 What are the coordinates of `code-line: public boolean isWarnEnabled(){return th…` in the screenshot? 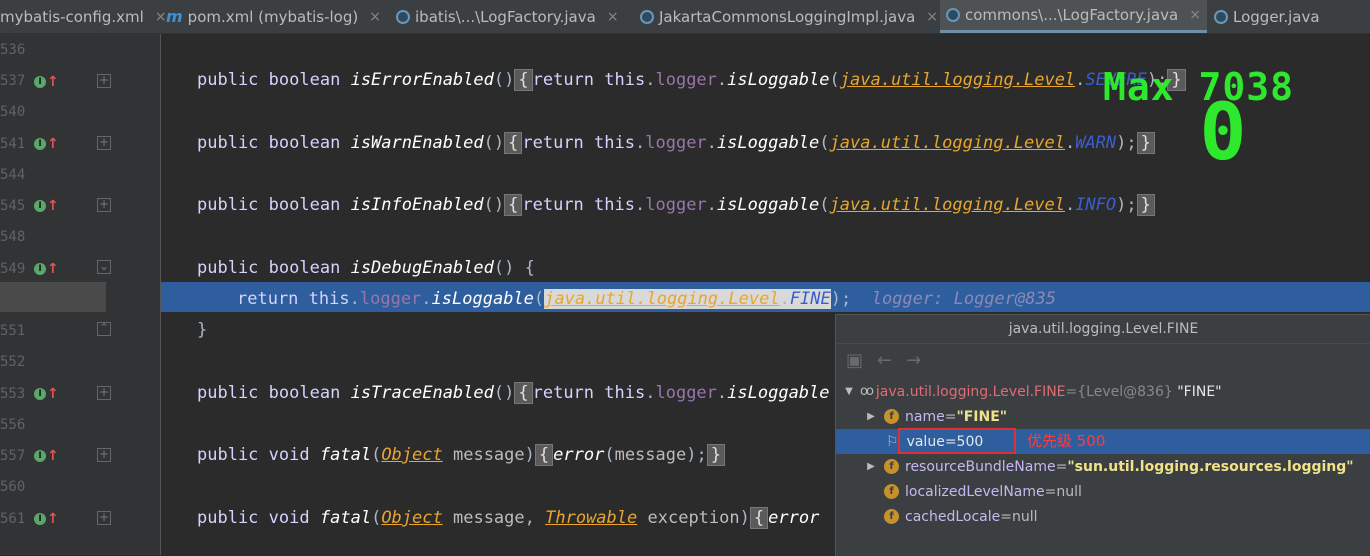 It's located at (676, 143).